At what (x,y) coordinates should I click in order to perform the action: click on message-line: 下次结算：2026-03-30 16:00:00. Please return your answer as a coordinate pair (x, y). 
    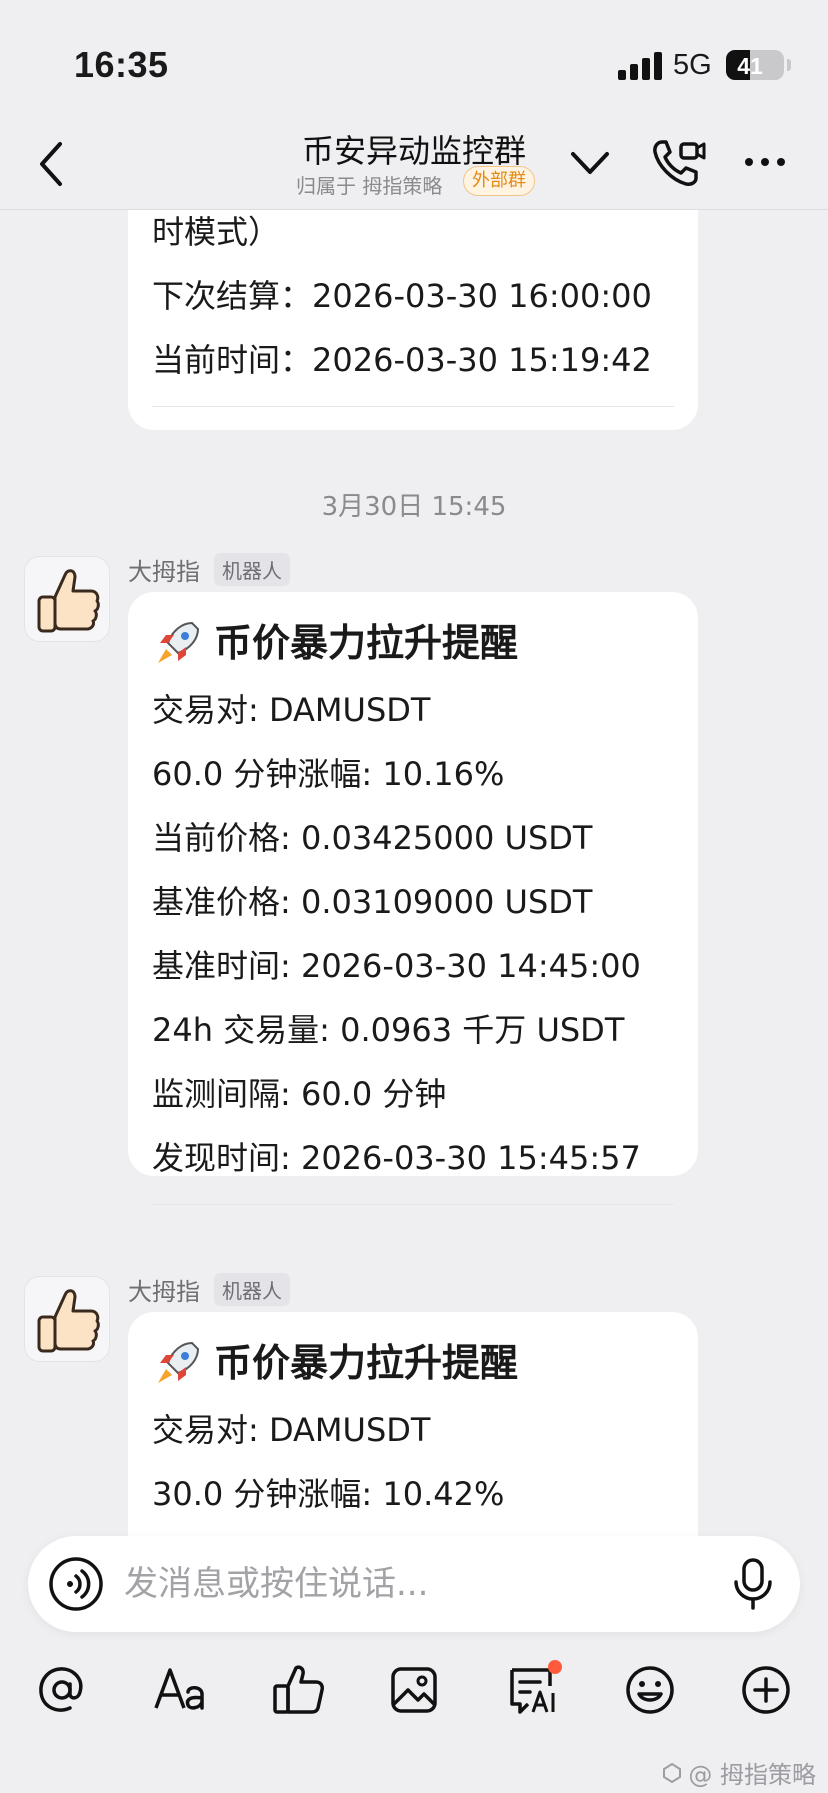
    Looking at the image, I should click on (402, 296).